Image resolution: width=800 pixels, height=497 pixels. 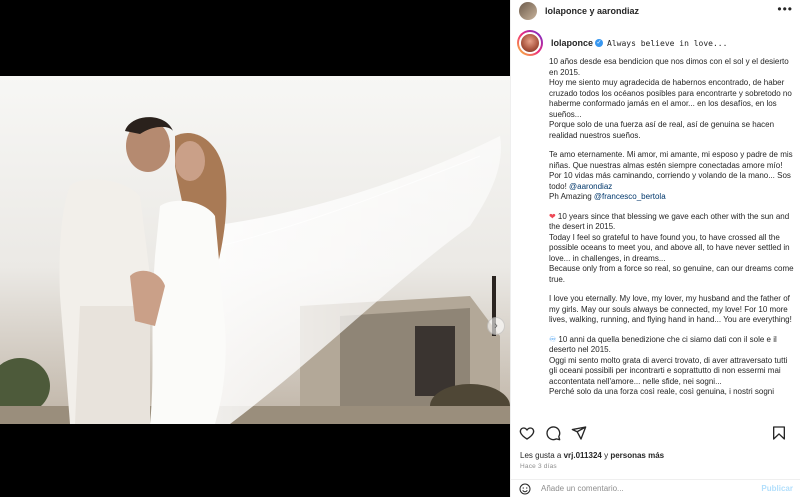 What do you see at coordinates (542, 455) in the screenshot?
I see `likes-prefix: Les gusta a` at bounding box center [542, 455].